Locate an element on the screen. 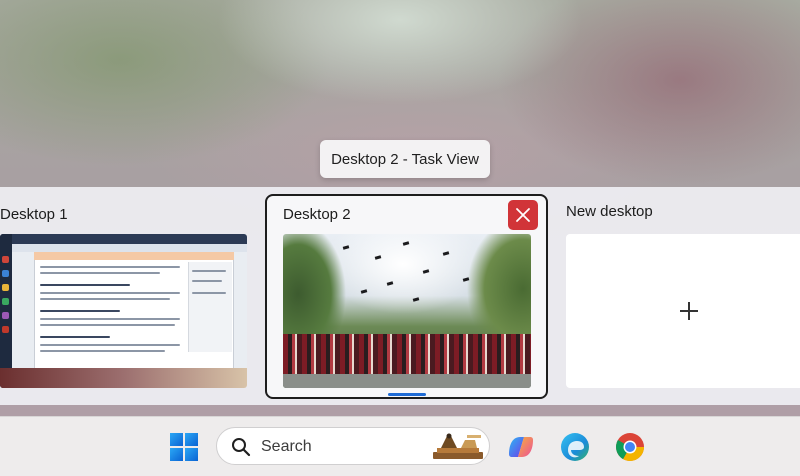  chrome-button is located at coordinates (630, 447).